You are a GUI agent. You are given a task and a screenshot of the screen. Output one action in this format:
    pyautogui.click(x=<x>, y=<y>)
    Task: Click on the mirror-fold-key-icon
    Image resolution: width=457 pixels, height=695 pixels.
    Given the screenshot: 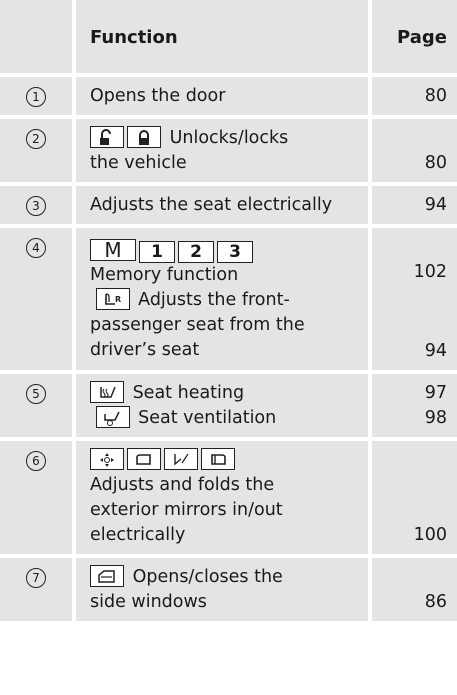 What is the action you would take?
    pyautogui.click(x=181, y=459)
    